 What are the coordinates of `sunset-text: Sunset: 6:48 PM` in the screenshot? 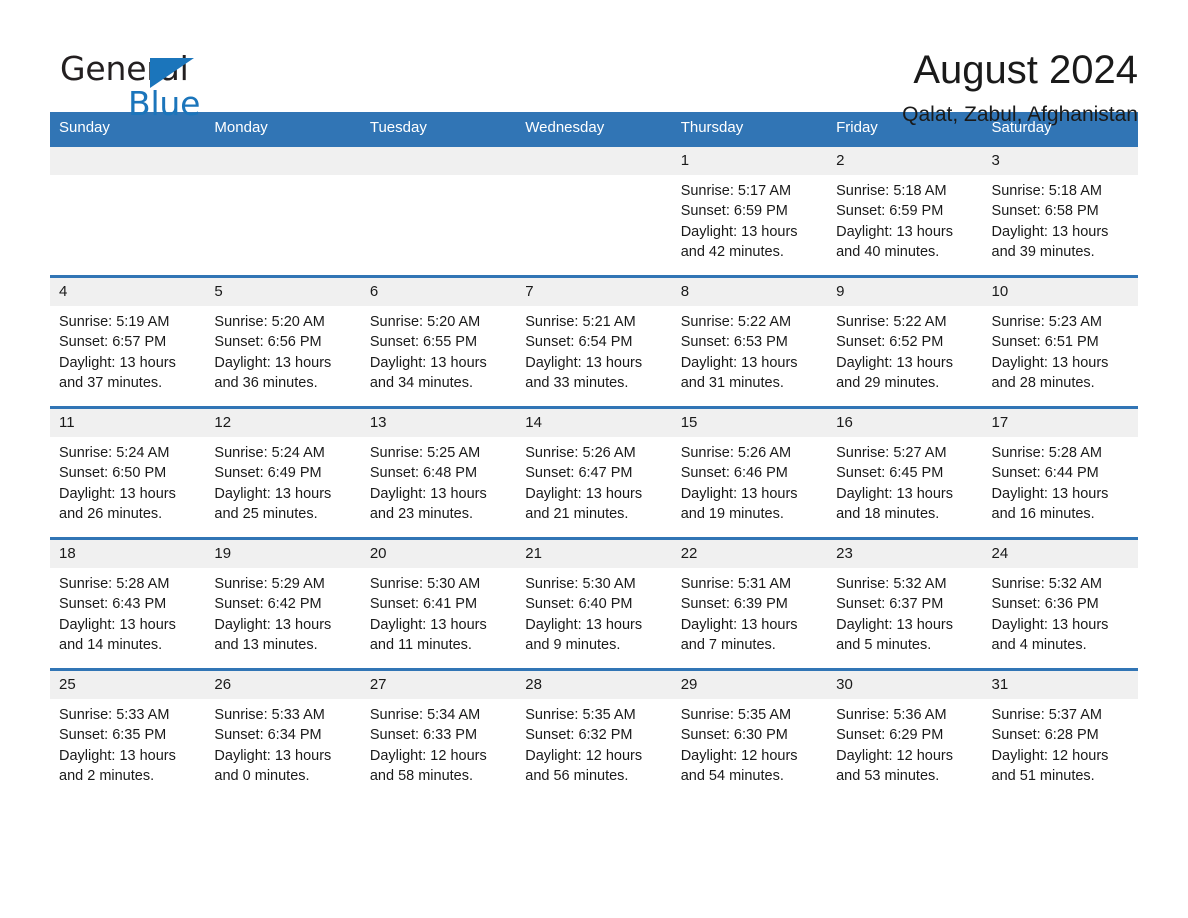 It's located at (423, 473).